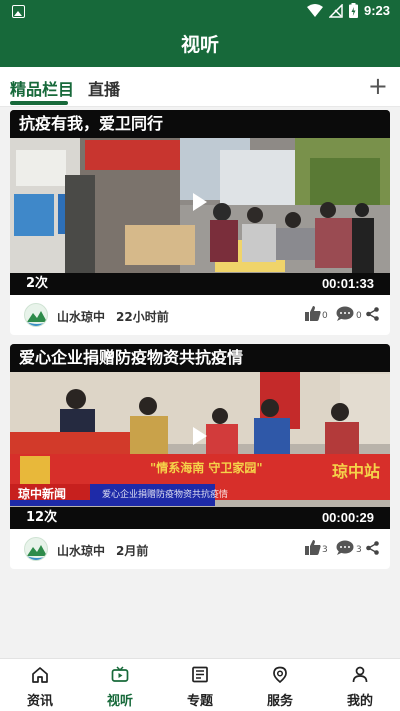 The height and width of the screenshot is (711, 400). I want to click on add-channel-icon: +, so click(378, 86).